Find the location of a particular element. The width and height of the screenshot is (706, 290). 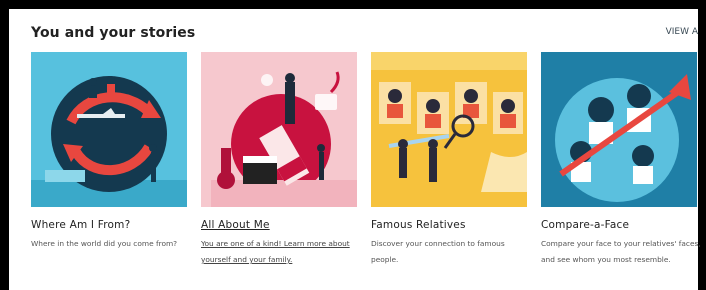

card-title: All About Me is located at coordinates (279, 225).